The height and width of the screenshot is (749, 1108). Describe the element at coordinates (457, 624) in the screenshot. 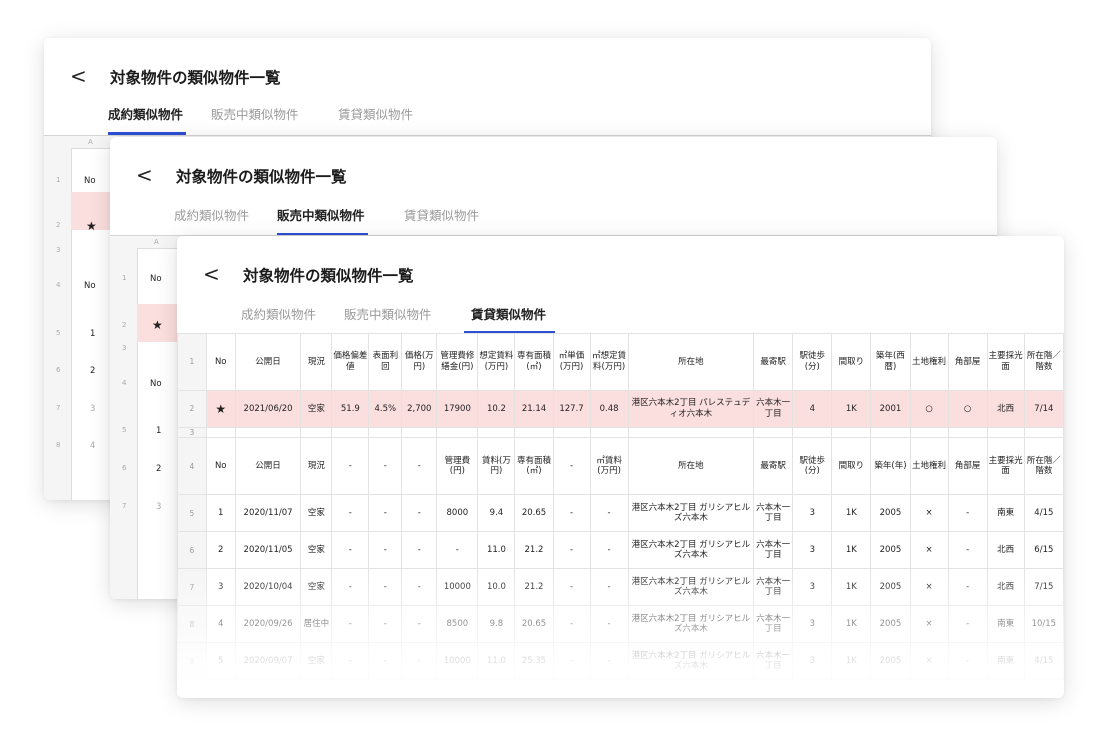

I see `data-cell: 8500` at that location.